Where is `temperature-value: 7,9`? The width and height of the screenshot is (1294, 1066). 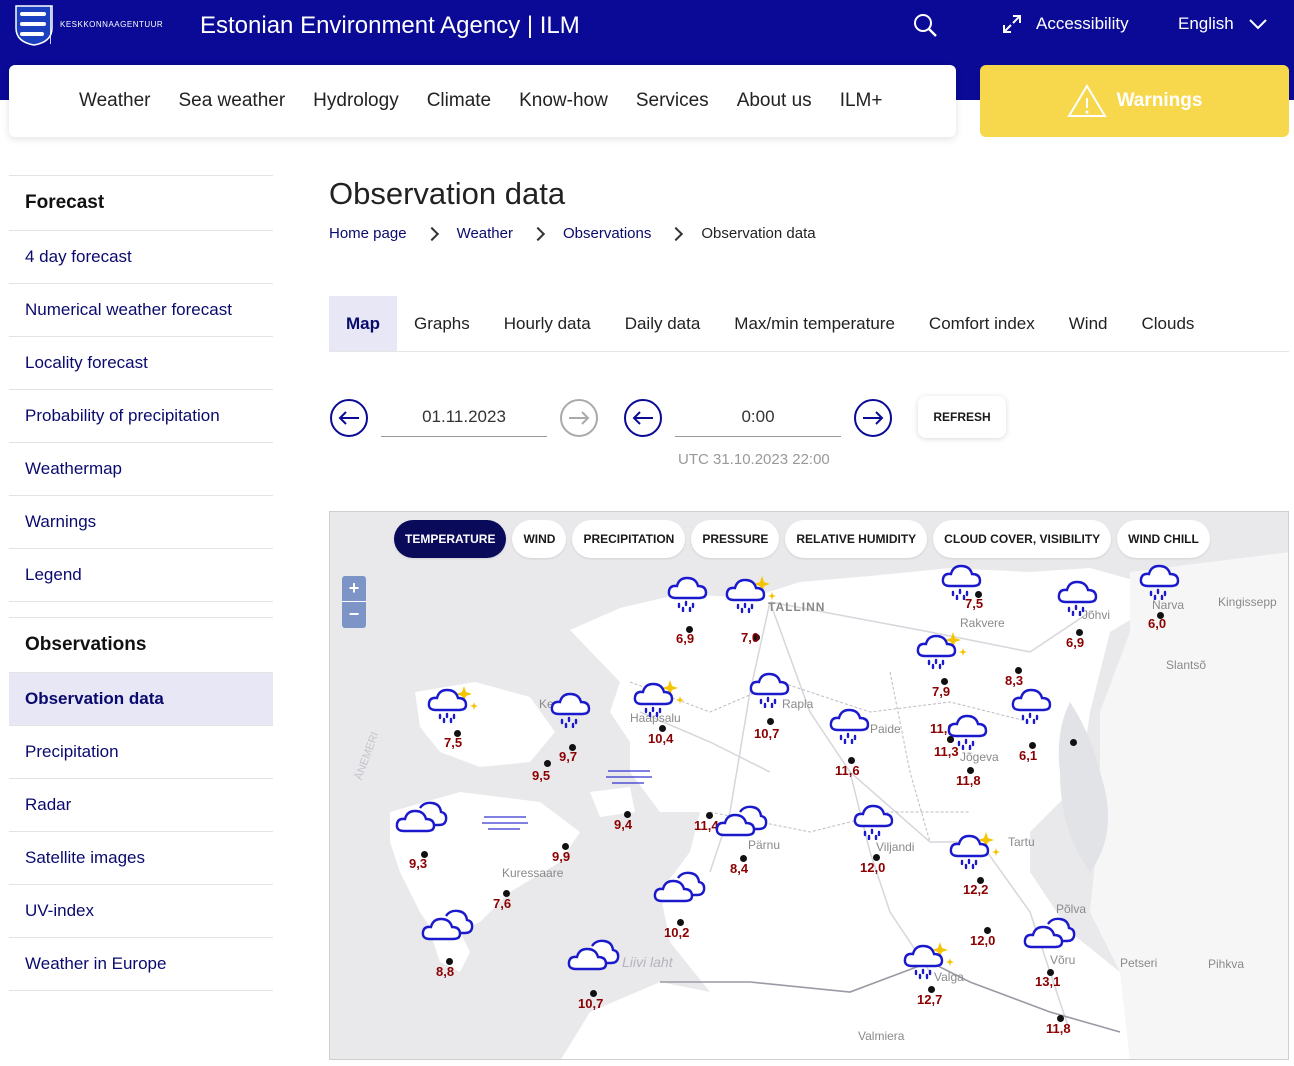
temperature-value: 7,9 is located at coordinates (941, 691).